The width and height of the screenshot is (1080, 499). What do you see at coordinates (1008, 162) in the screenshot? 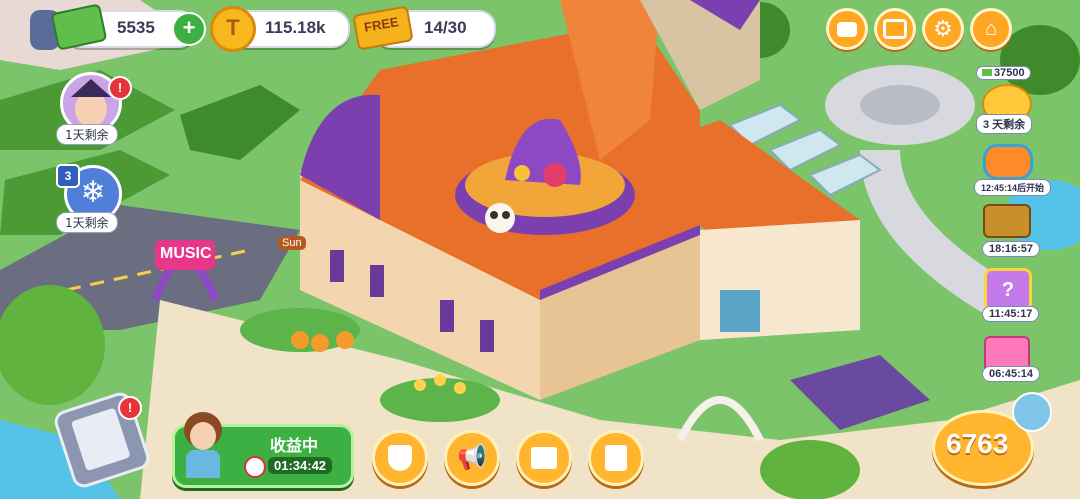
I see `diving-goggles-icon` at bounding box center [1008, 162].